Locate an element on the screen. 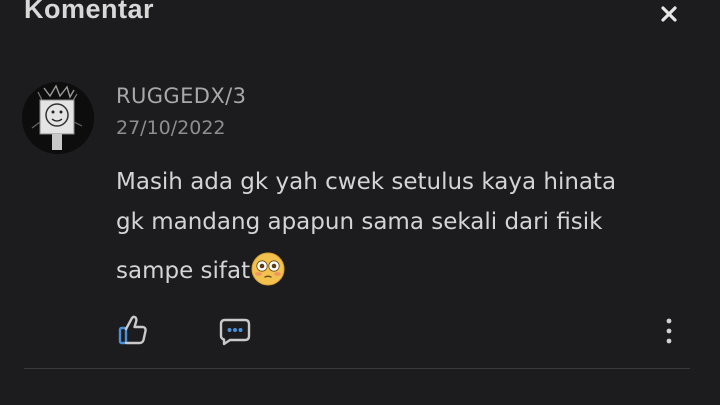 The image size is (720, 405). like-button is located at coordinates (133, 330).